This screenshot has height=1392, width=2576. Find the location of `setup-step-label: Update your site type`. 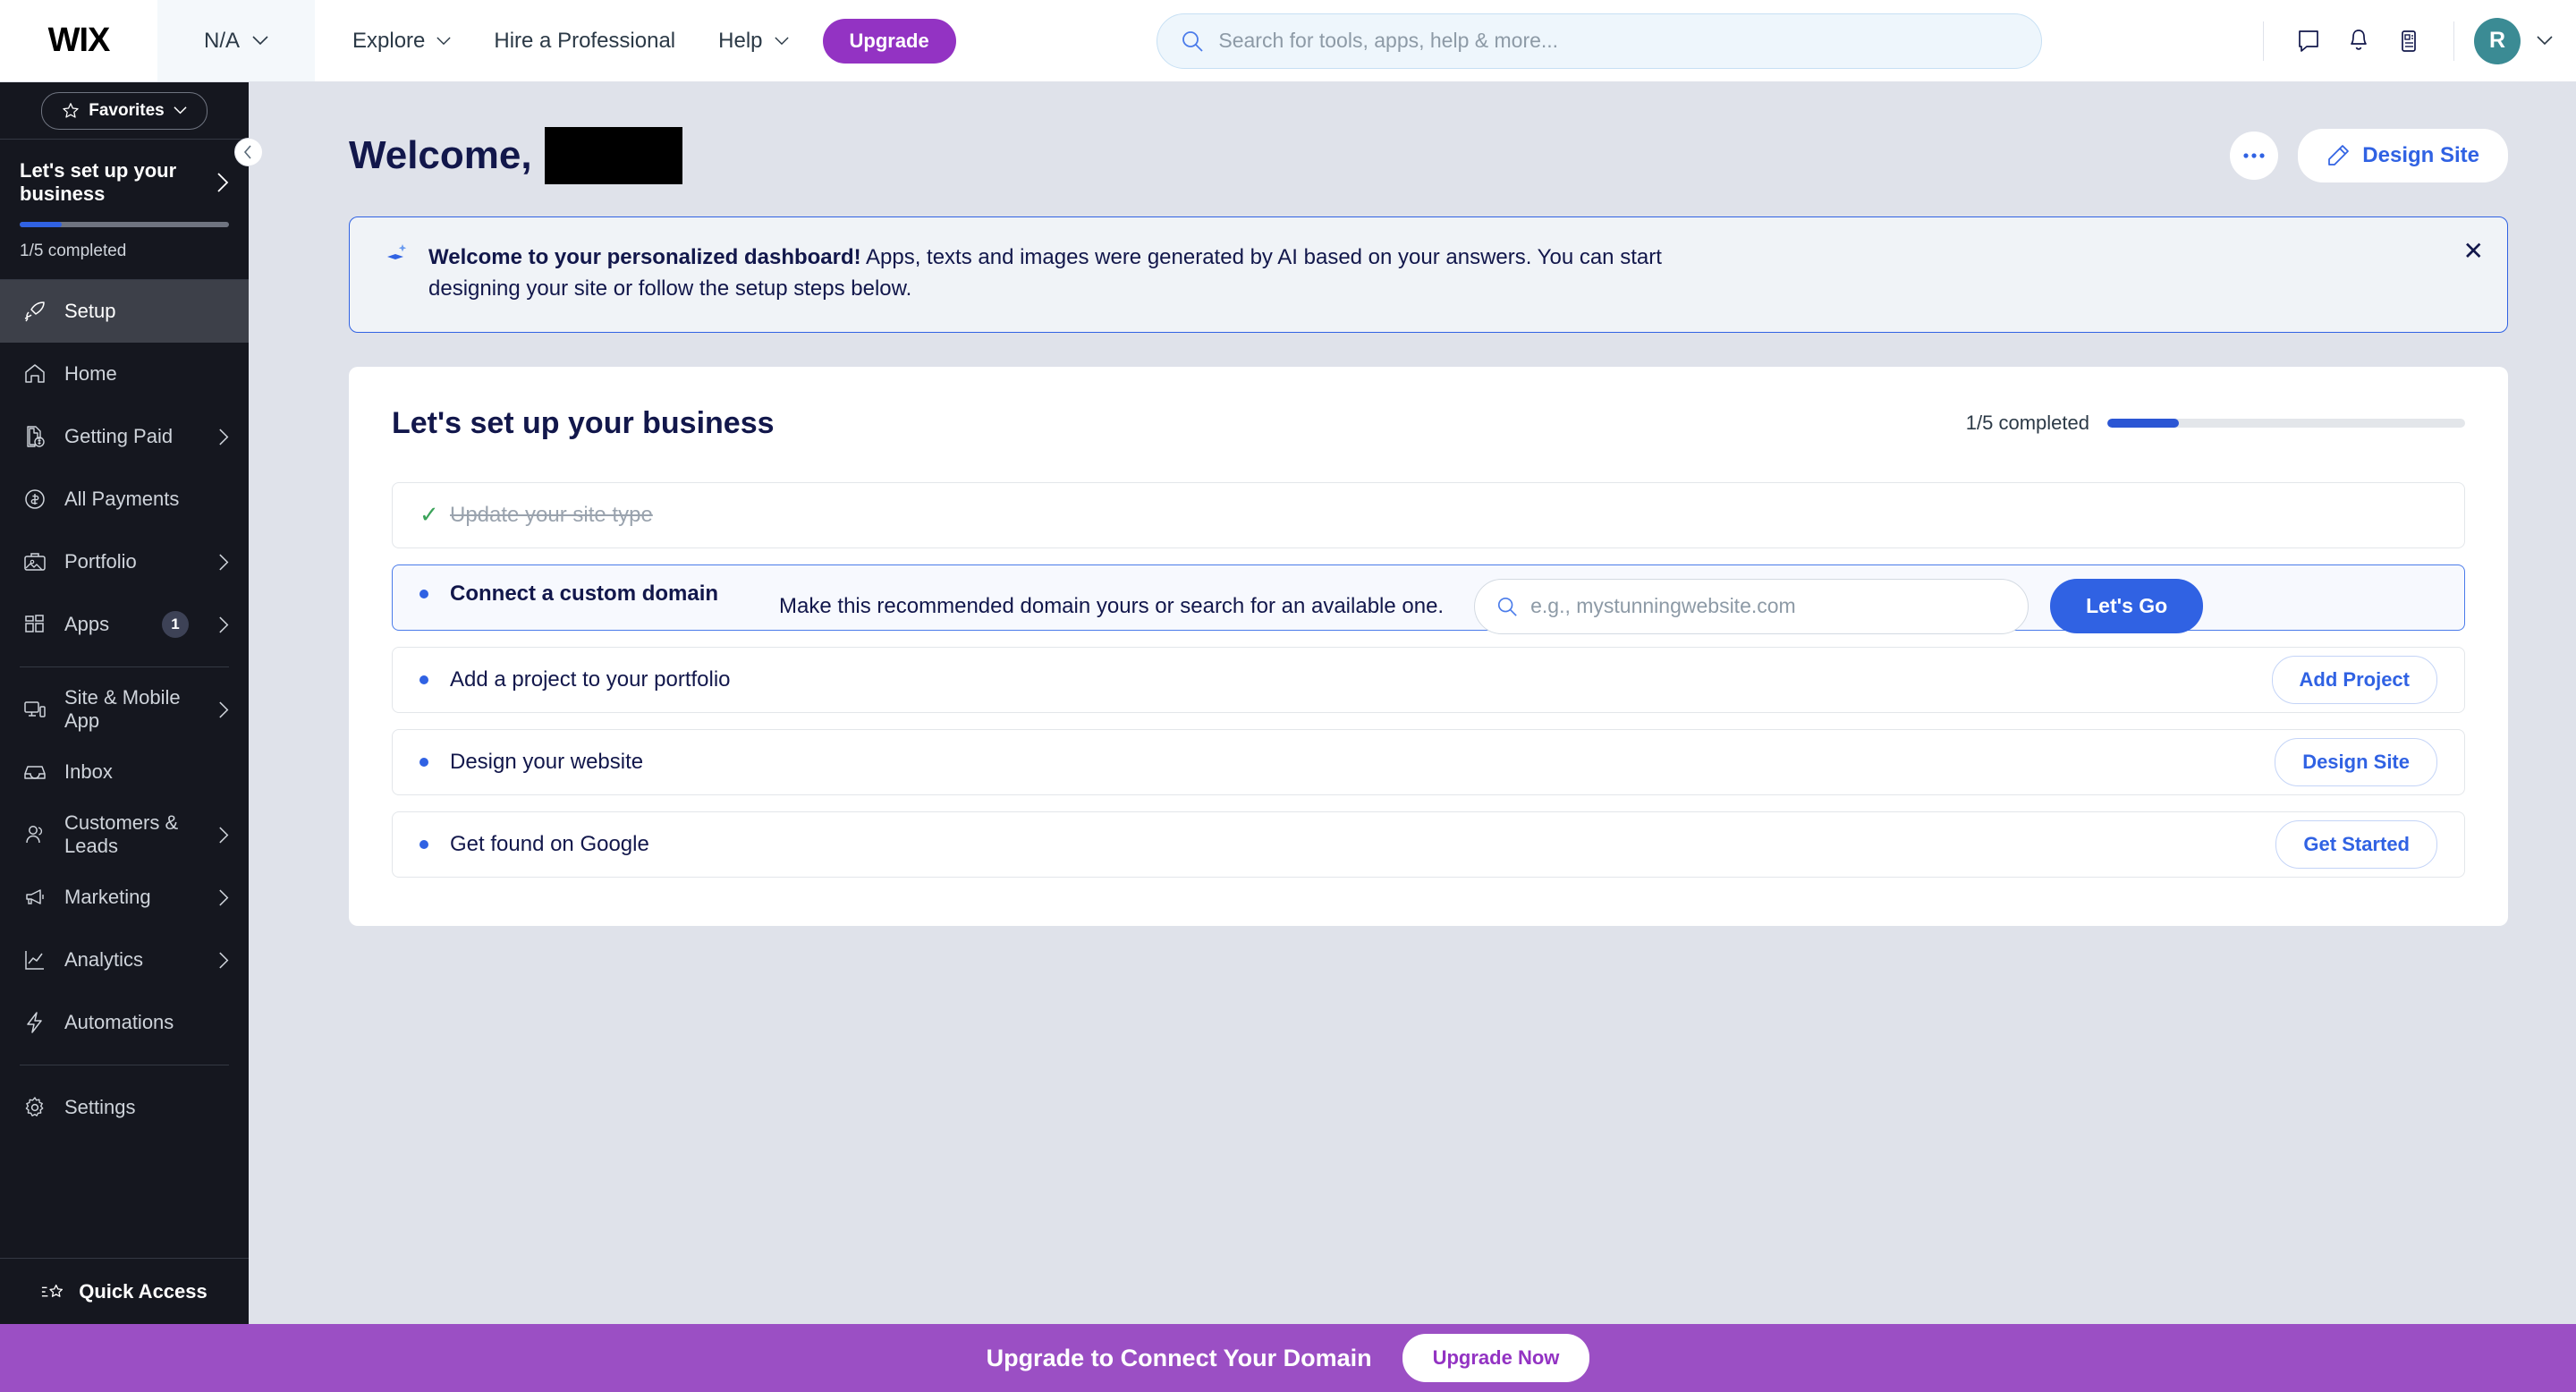

setup-step-label: Update your site type is located at coordinates (551, 514).